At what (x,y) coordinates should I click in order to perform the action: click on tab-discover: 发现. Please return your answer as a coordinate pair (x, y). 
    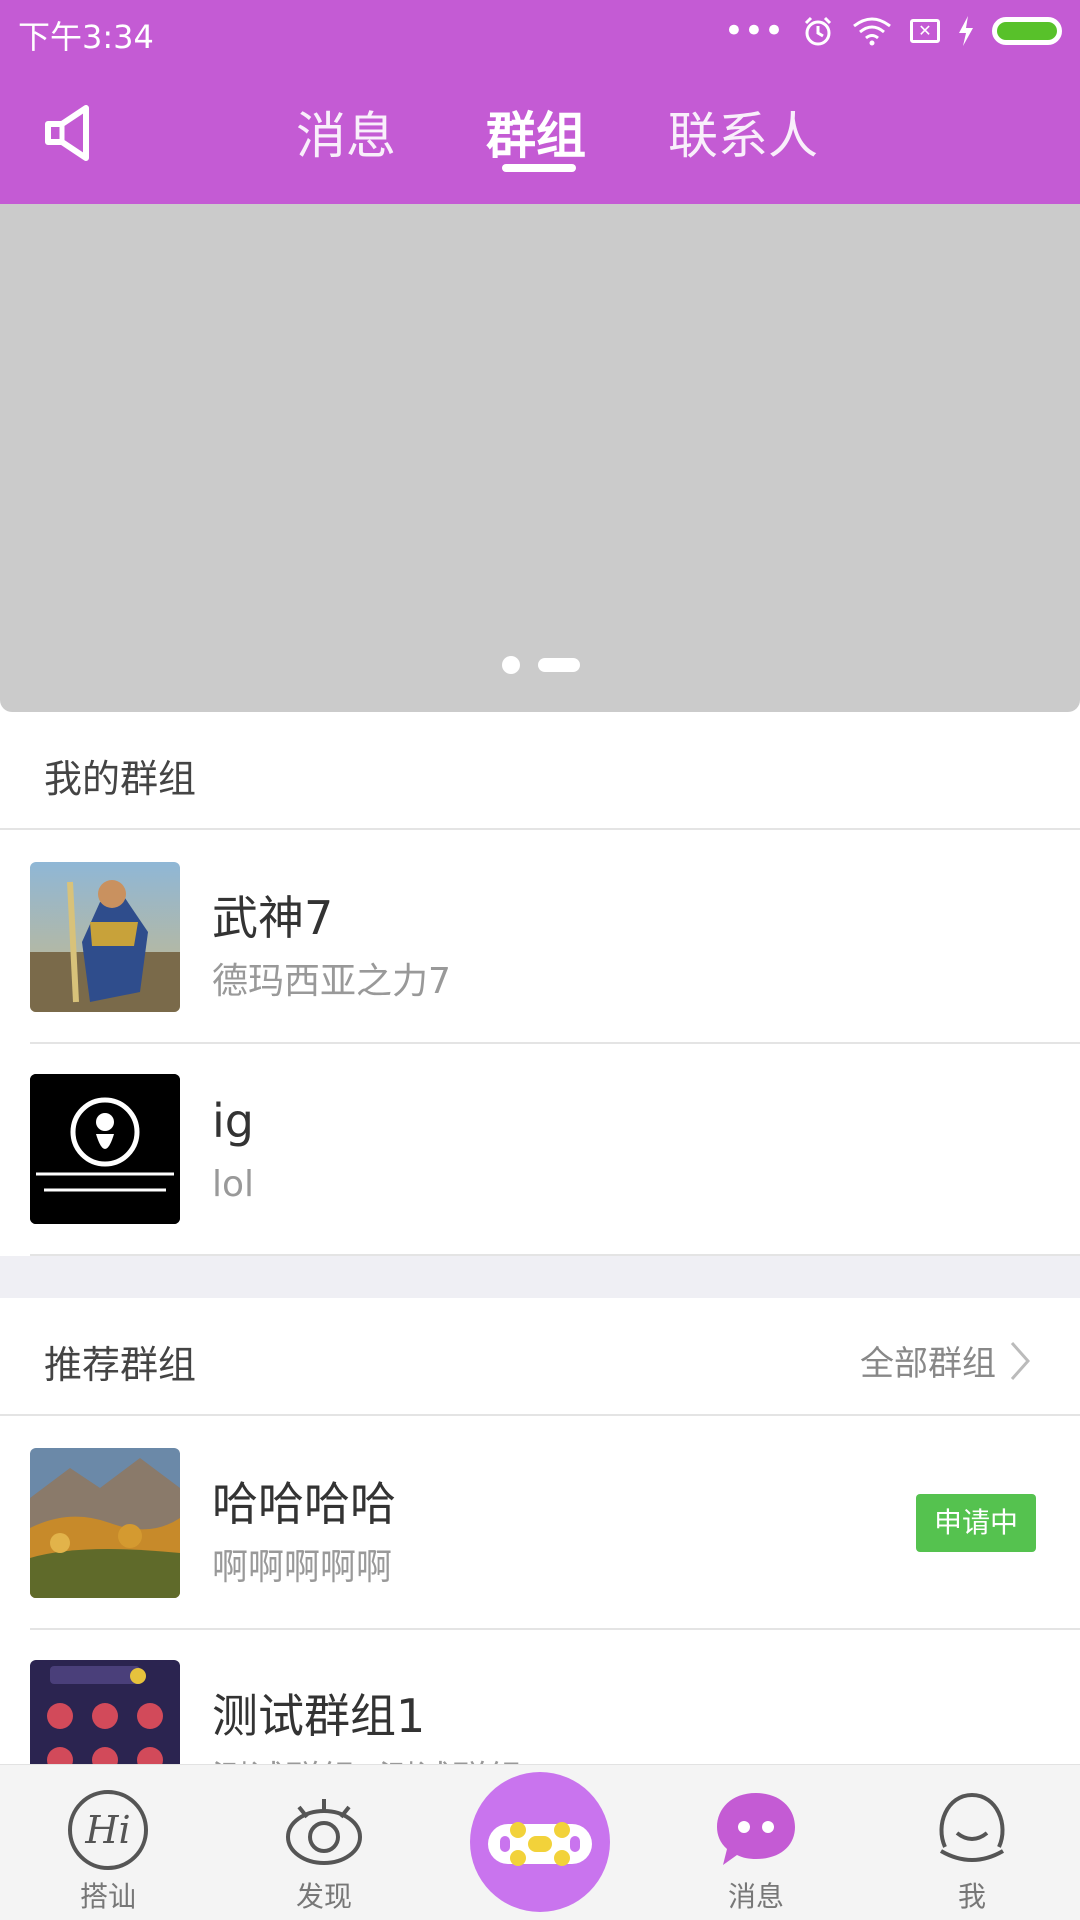
    Looking at the image, I should click on (324, 1854).